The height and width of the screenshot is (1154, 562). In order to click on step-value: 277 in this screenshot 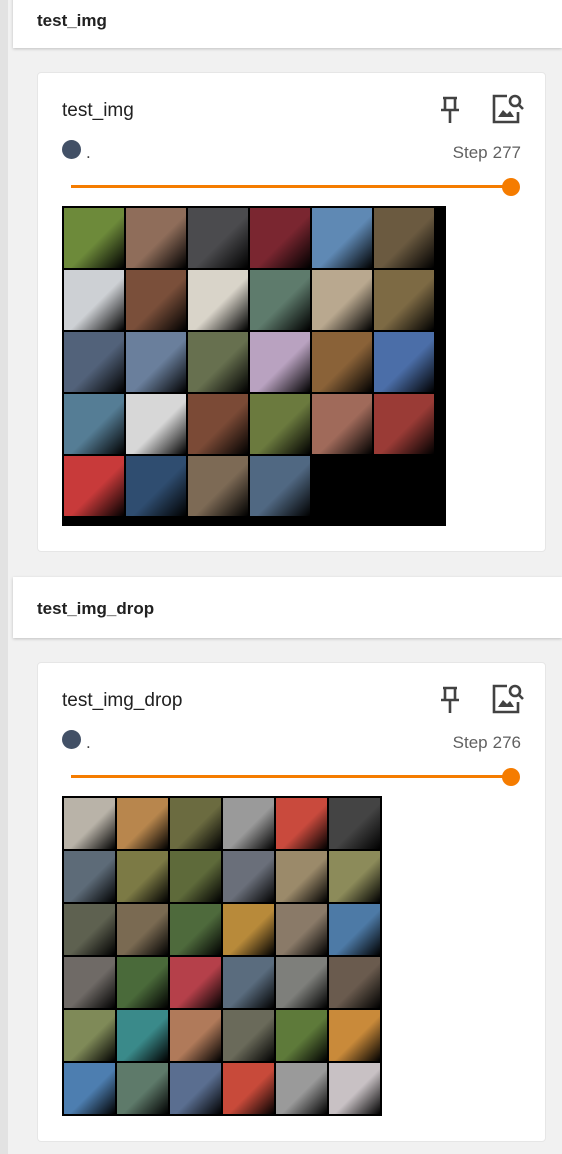, I will do `click(506, 152)`.